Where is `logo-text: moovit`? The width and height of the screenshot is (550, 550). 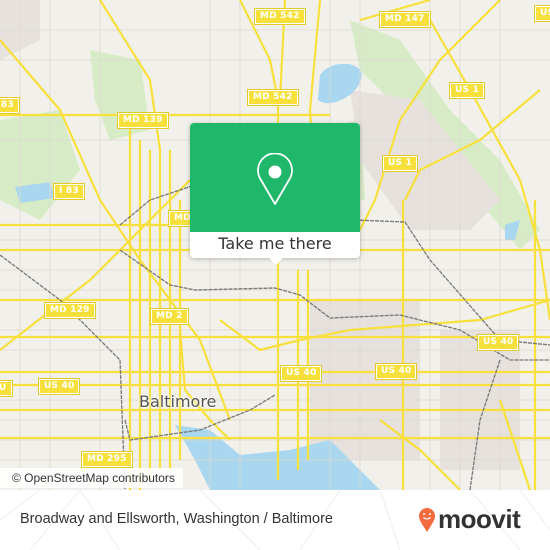 logo-text: moovit is located at coordinates (479, 519).